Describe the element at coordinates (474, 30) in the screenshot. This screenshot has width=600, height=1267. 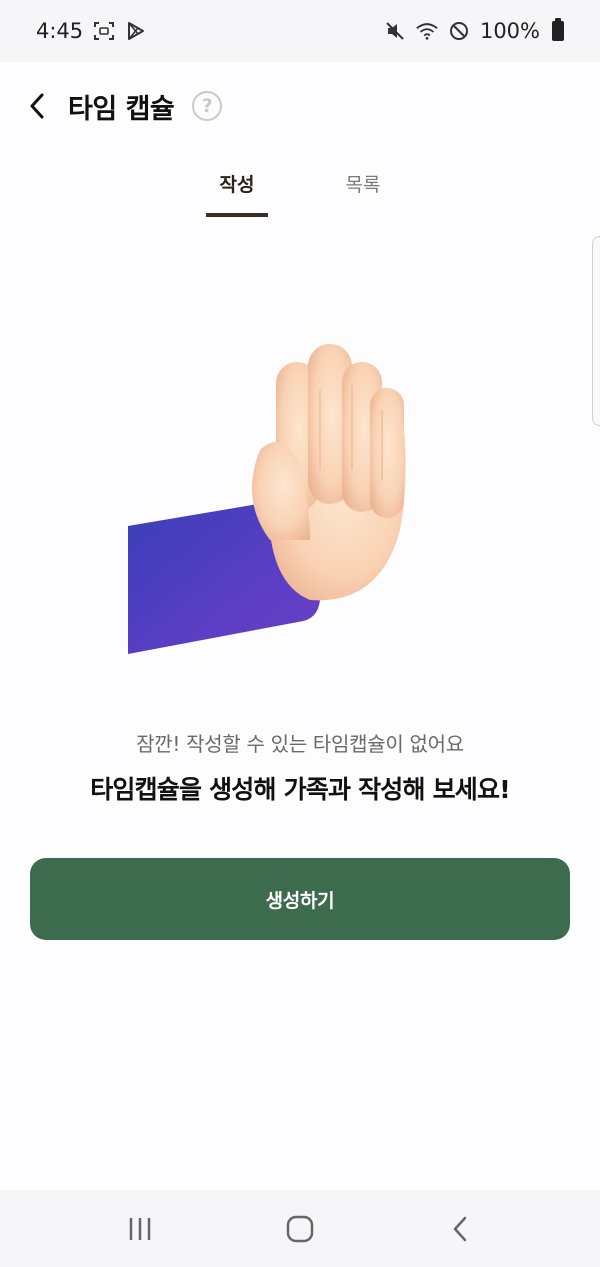
I see `status-right: 100%` at that location.